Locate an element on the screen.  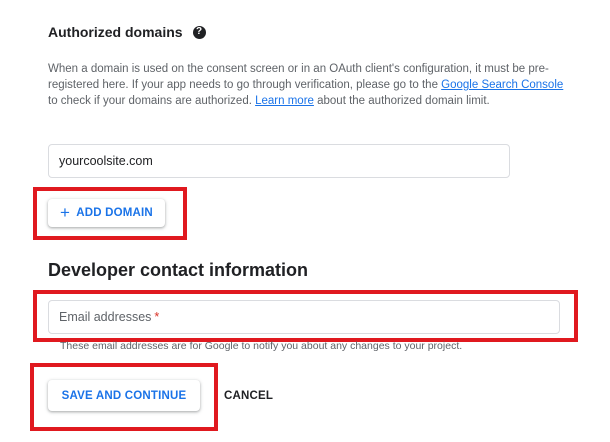
description-text-2: to check if your domains are authorized. is located at coordinates (152, 101).